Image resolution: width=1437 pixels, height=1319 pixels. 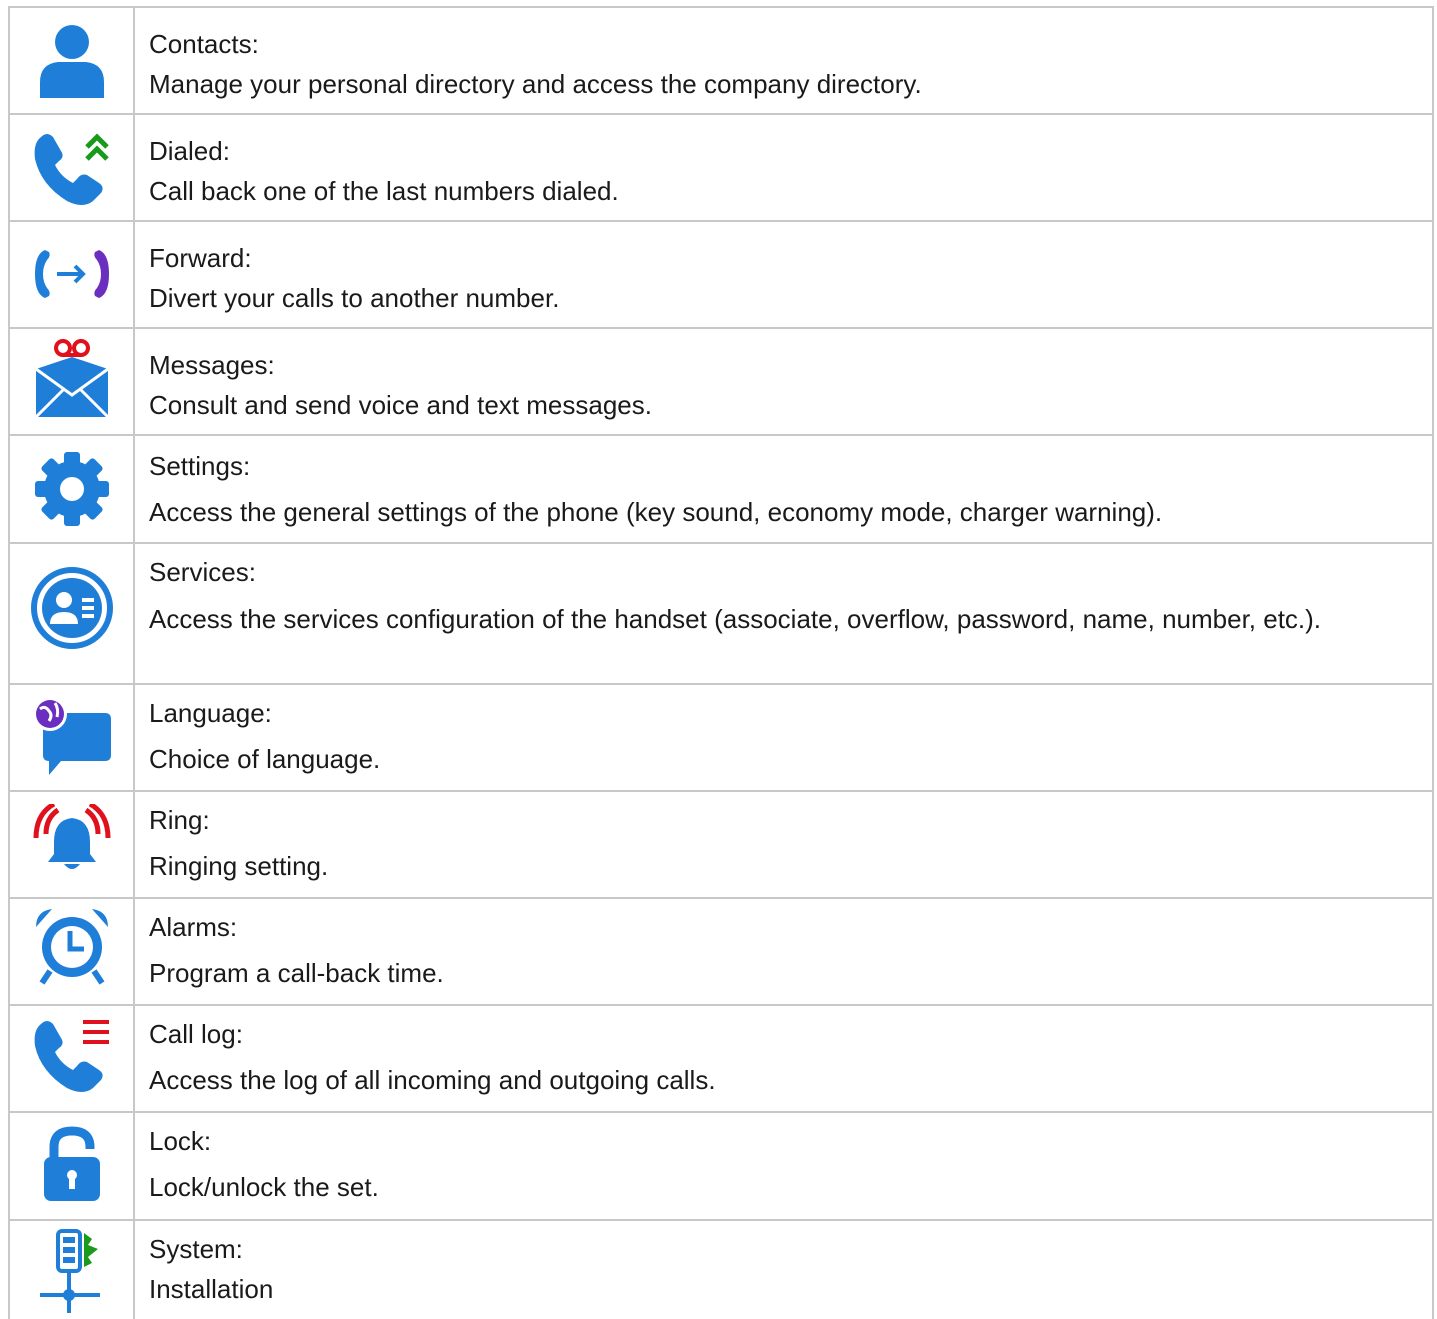 I want to click on messages-icon, so click(x=71, y=379).